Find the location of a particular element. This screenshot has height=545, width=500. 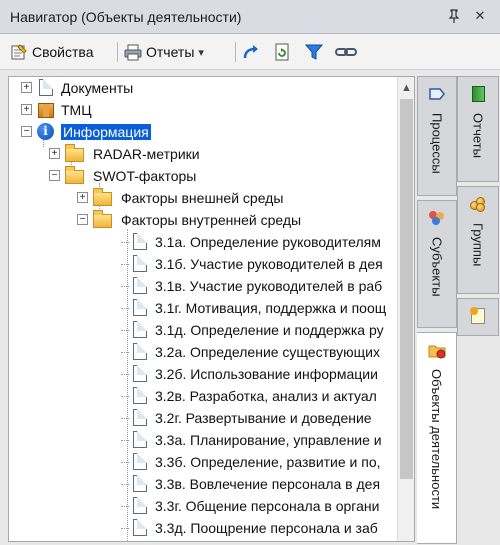

tab-activity-objects: Объекты деятельности is located at coordinates (437, 438).